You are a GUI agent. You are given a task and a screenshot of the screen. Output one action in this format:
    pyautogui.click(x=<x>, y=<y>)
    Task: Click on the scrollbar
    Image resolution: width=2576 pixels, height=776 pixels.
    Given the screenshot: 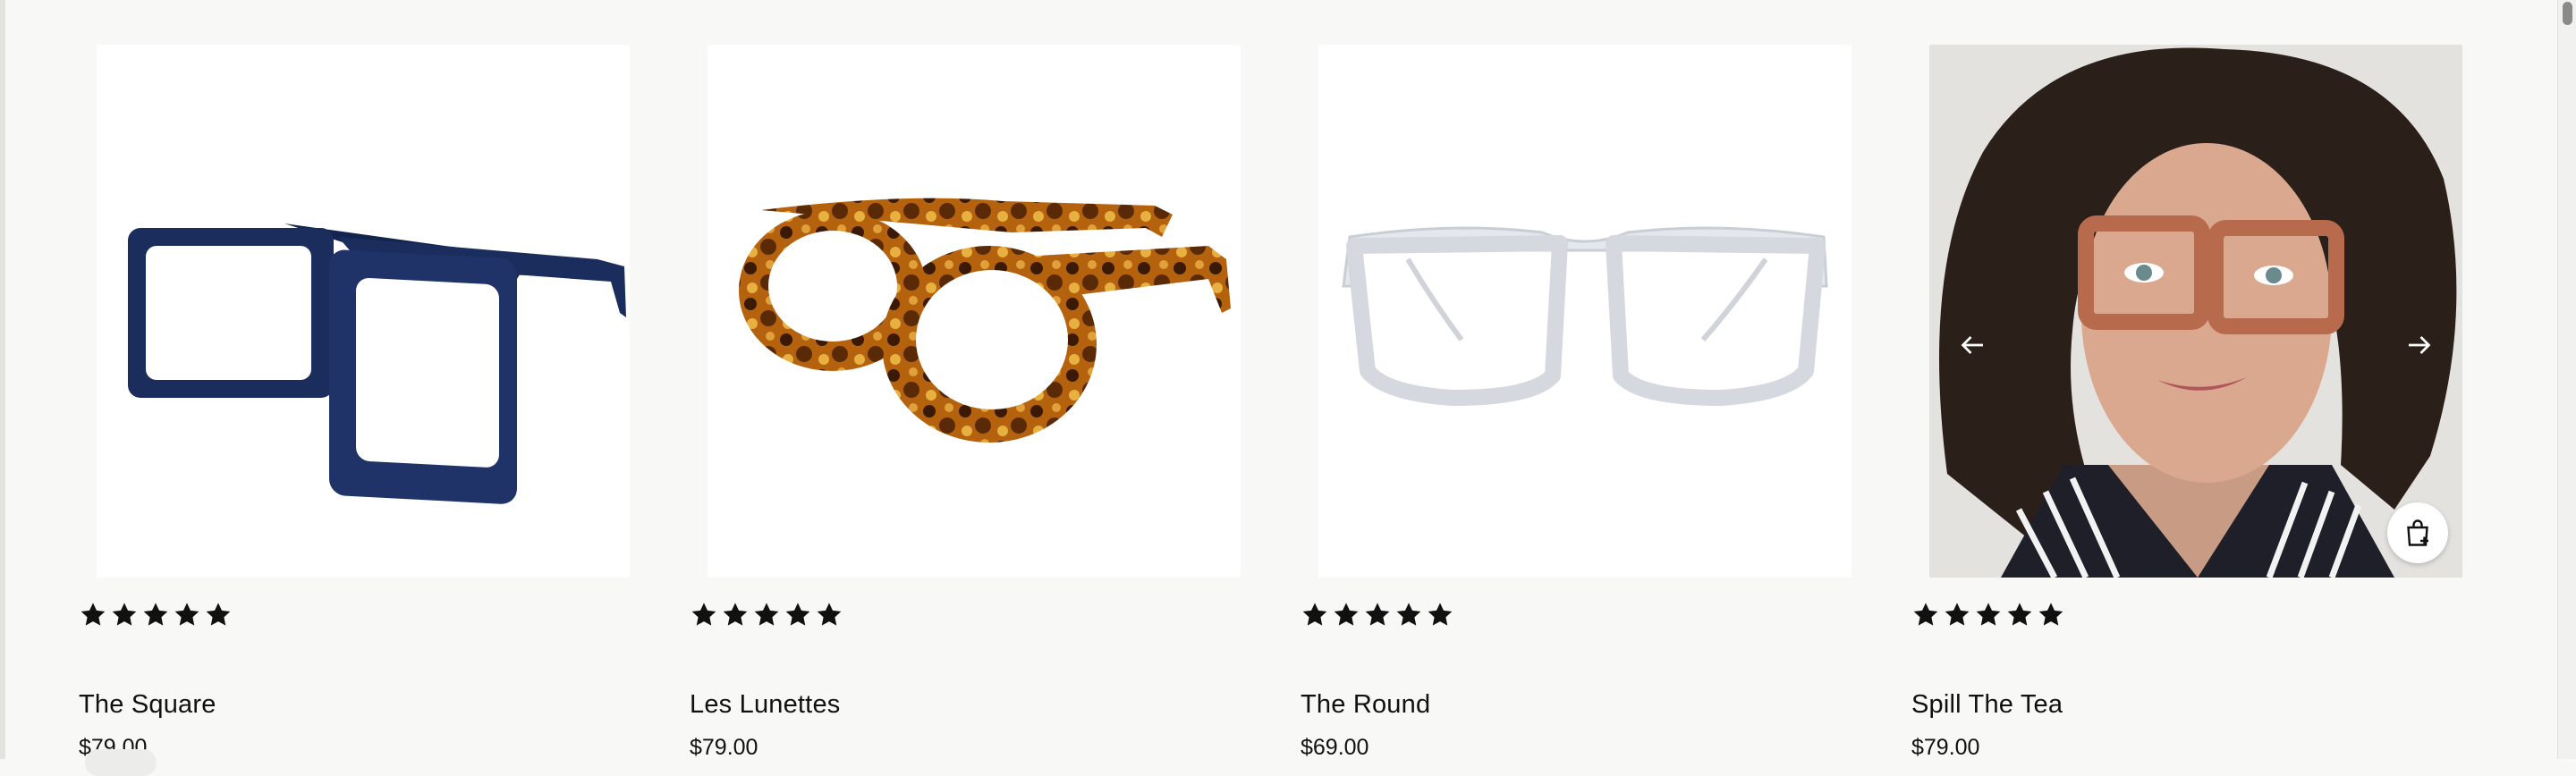 What is the action you would take?
    pyautogui.click(x=2566, y=380)
    